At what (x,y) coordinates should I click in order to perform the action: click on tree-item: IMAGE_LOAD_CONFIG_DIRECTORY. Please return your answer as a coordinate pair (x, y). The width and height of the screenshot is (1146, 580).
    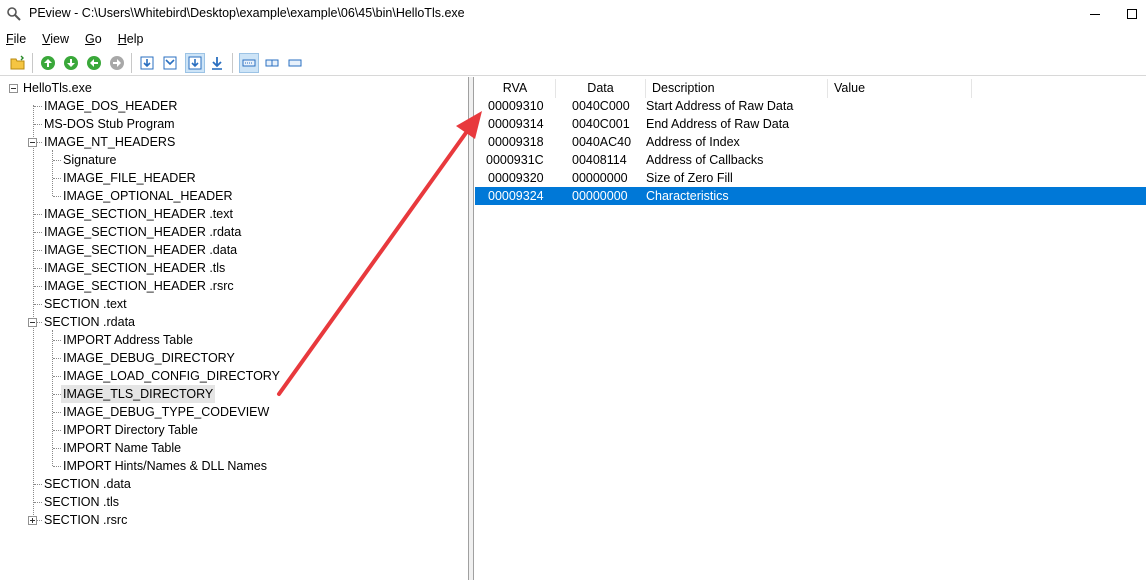
    Looking at the image, I should click on (171, 376).